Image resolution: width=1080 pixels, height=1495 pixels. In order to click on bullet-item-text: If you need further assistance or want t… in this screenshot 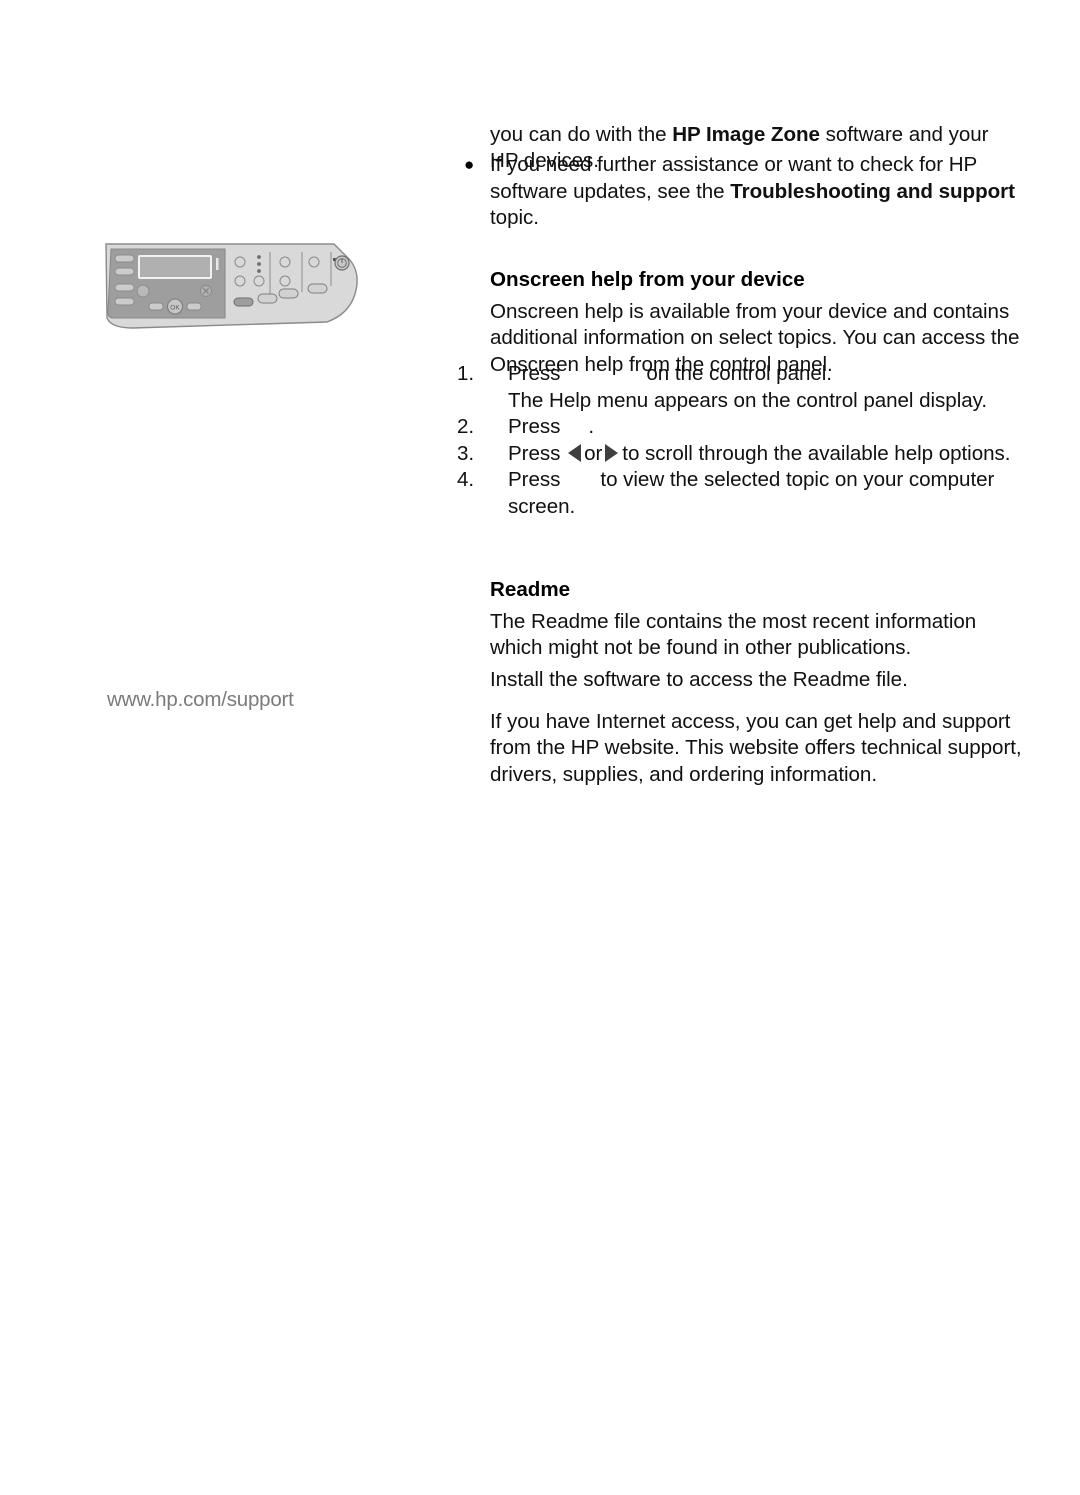, I will do `click(757, 192)`.